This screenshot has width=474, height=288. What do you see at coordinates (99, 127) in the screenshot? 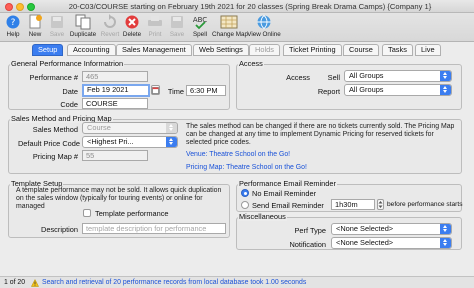
I see `sales-method-value: Course` at bounding box center [99, 127].